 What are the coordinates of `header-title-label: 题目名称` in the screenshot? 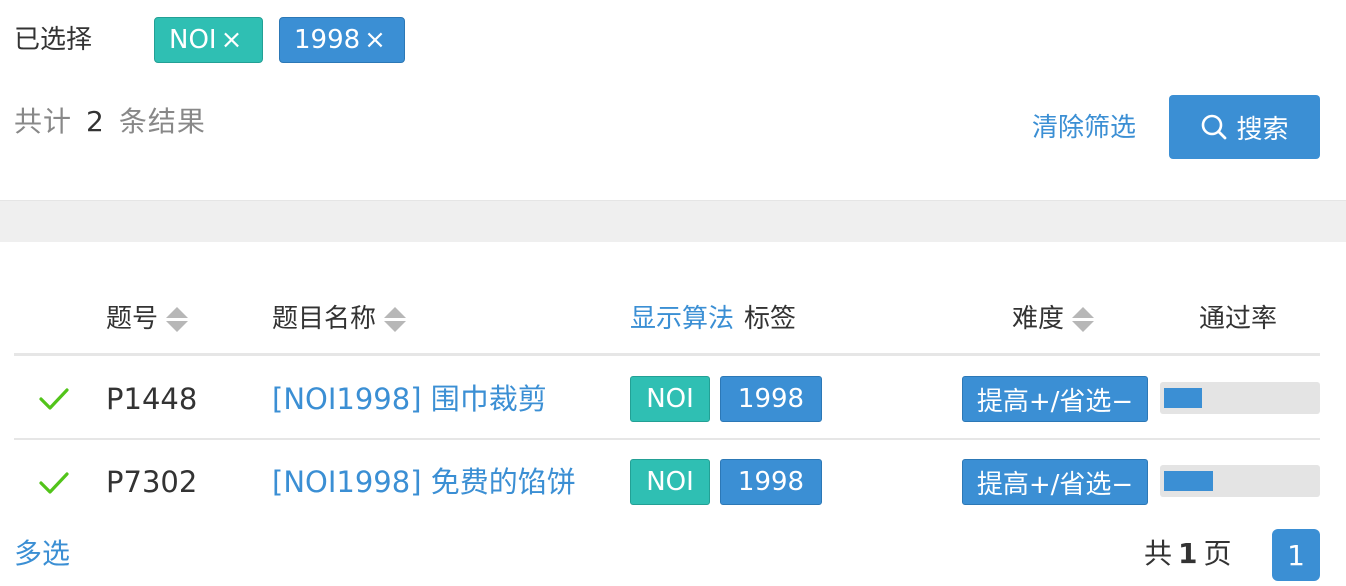 It's located at (324, 319).